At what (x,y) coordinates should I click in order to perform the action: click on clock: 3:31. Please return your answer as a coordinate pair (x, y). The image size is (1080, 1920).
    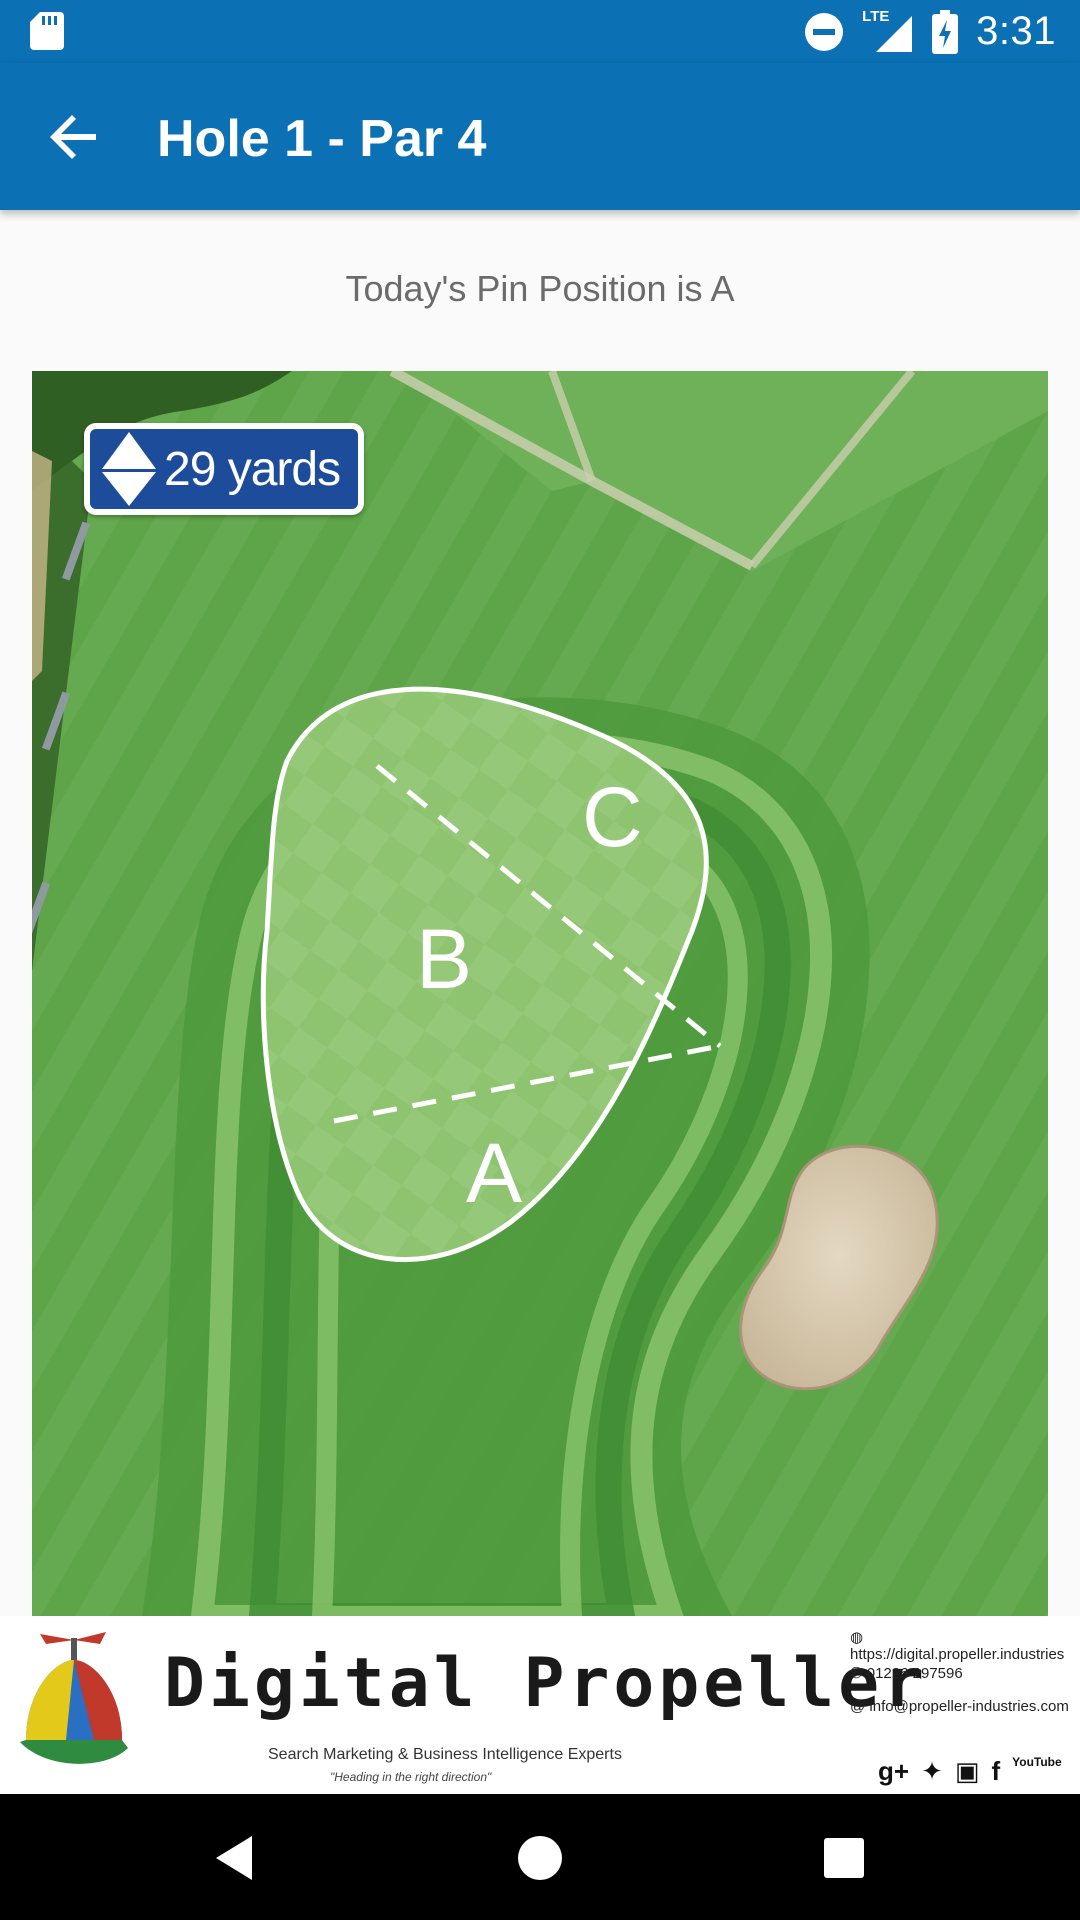
    Looking at the image, I should click on (1016, 31).